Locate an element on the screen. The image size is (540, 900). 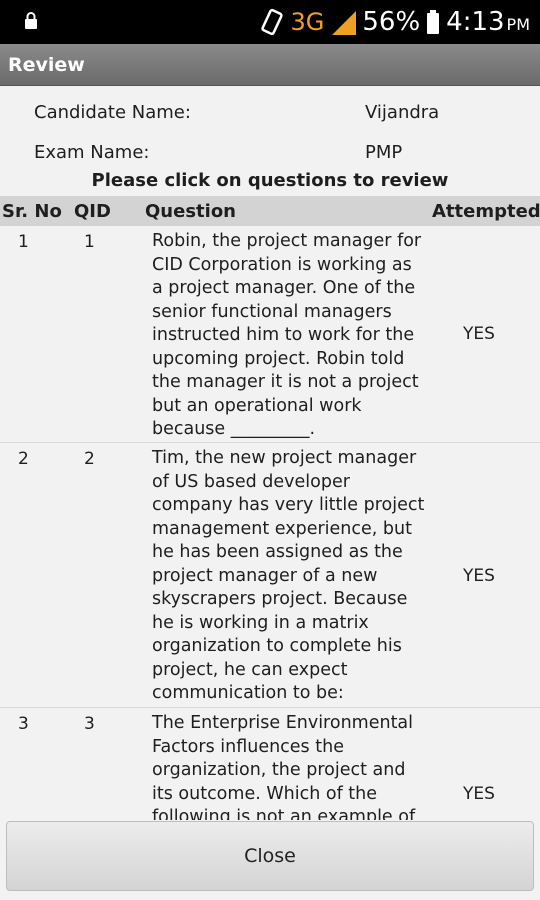
table-header: Sr. No QID Question Attempted is located at coordinates (270, 211).